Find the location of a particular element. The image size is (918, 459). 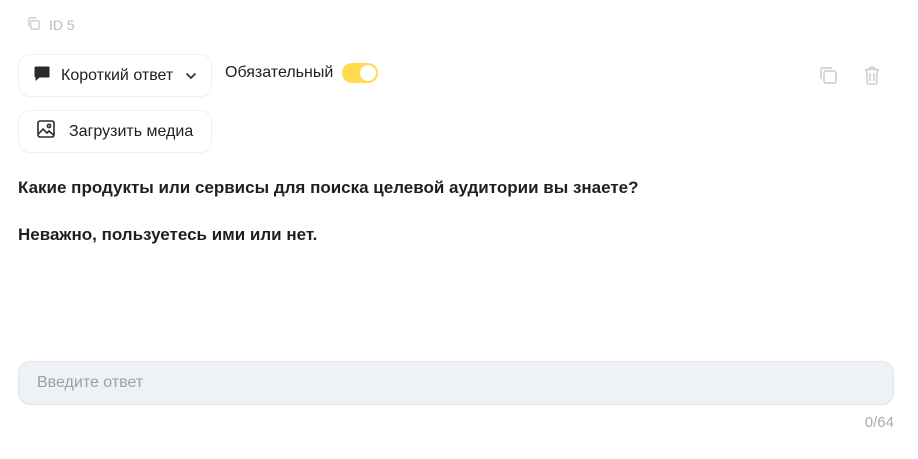

delete-question-button is located at coordinates (872, 75).